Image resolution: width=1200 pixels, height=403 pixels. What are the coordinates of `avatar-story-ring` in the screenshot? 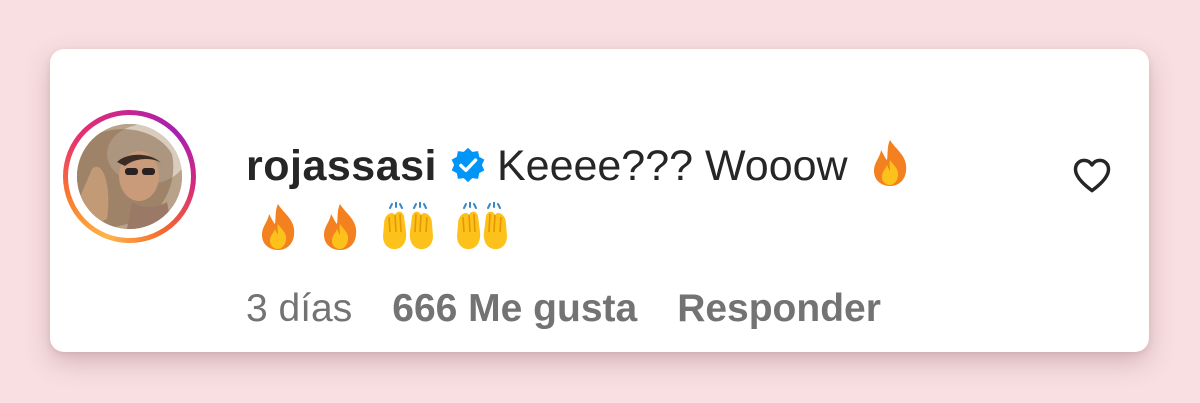 It's located at (129, 176).